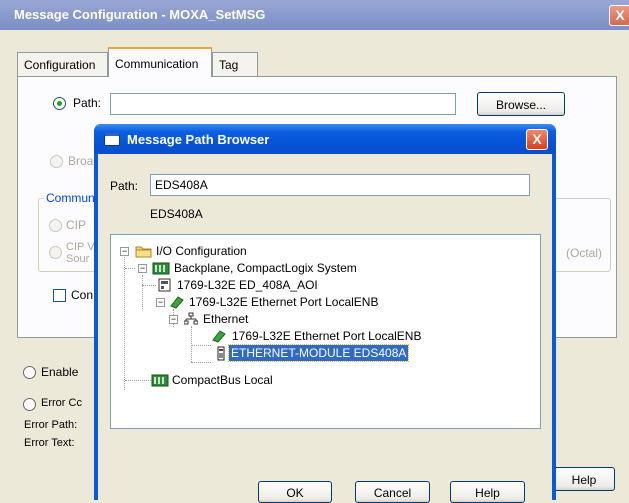  What do you see at coordinates (143, 252) in the screenshot?
I see `folder-icon` at bounding box center [143, 252].